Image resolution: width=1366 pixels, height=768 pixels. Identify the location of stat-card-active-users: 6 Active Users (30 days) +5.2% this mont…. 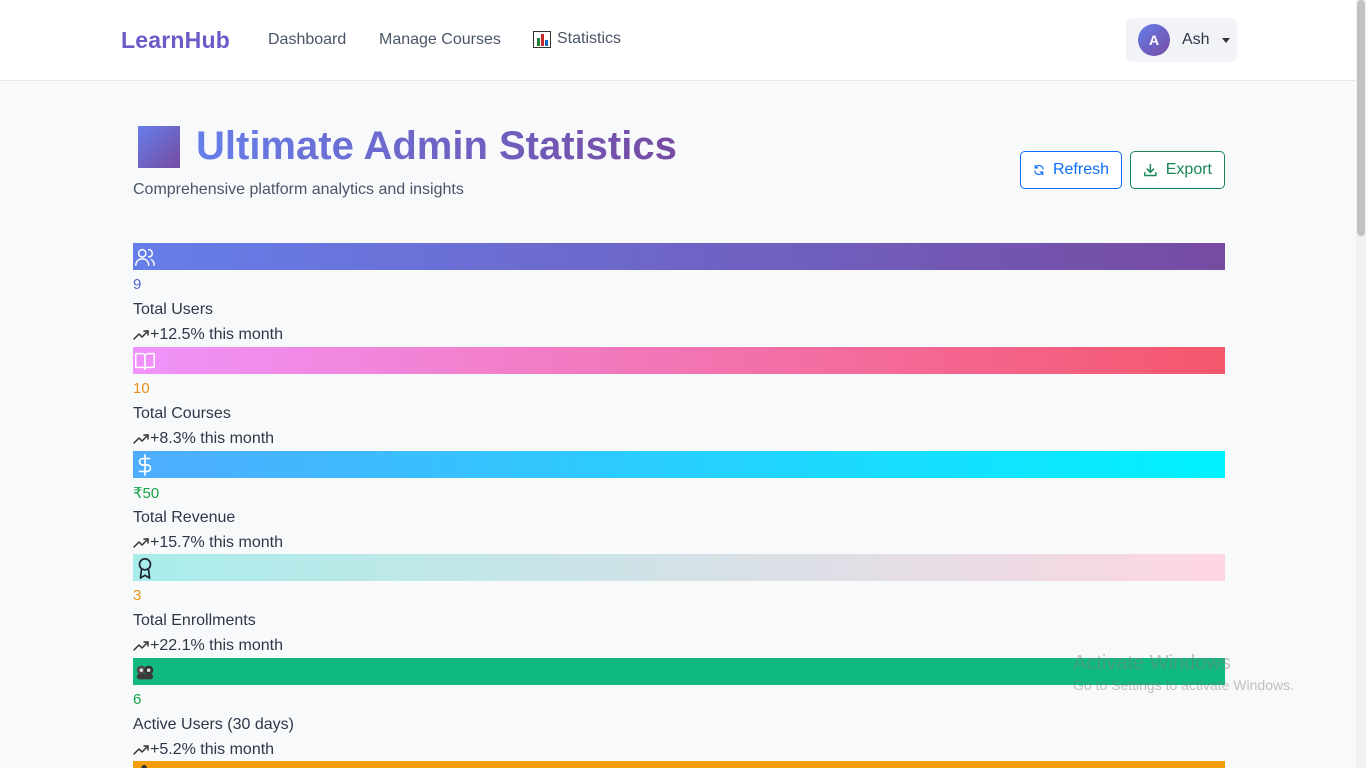
(679, 710).